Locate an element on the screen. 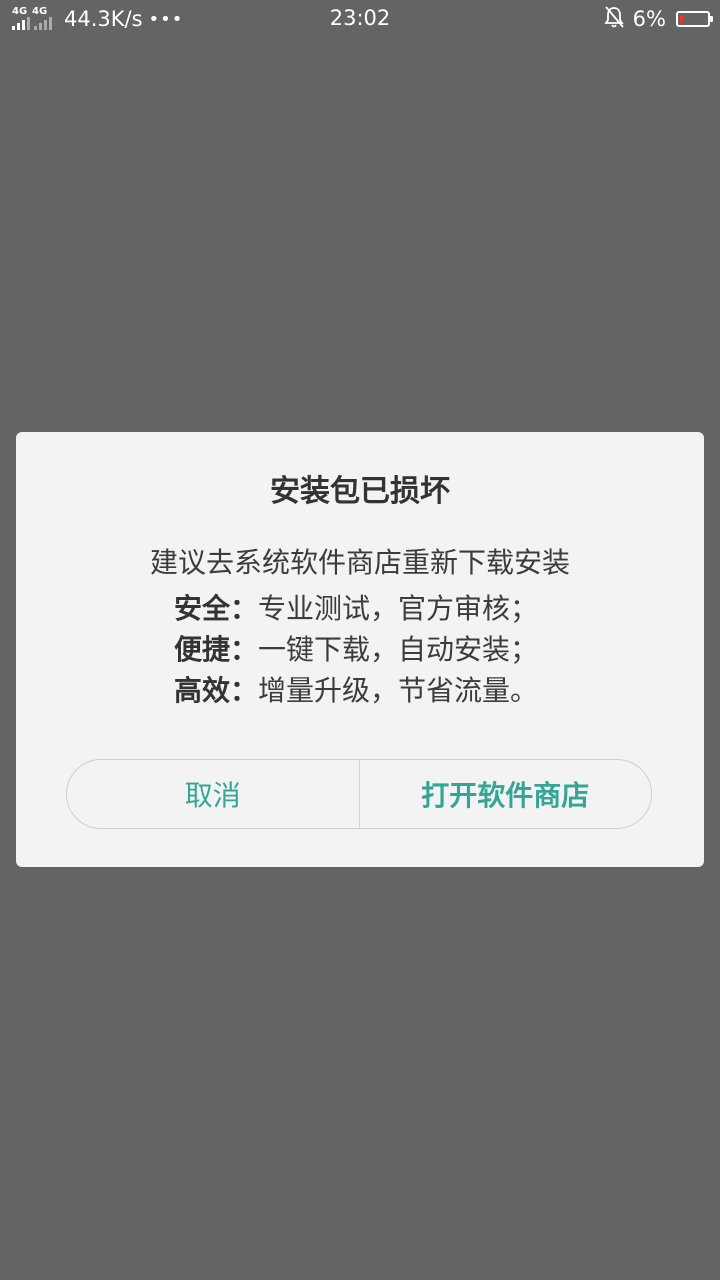 The image size is (720, 1280). feature-item: 便捷：一键下载，自动安装； is located at coordinates (384, 649).